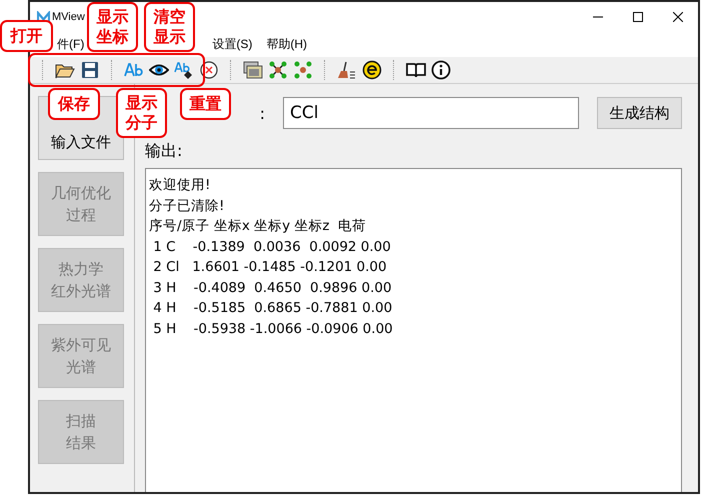 This screenshot has width=702, height=496. What do you see at coordinates (180, 185) in the screenshot?
I see `output-line: 欢迎使用!` at bounding box center [180, 185].